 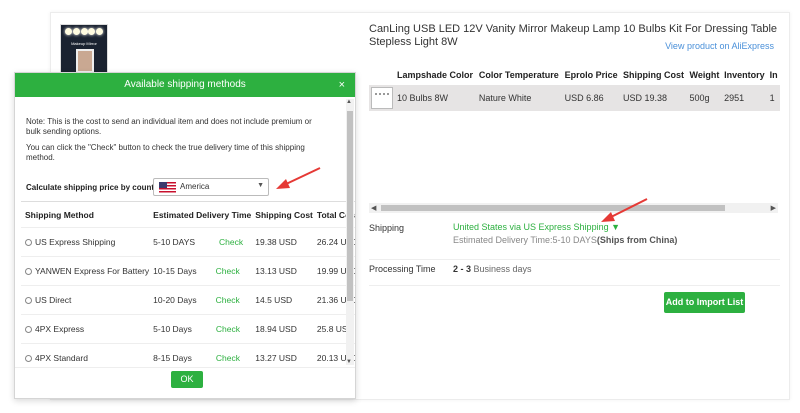 I want to click on chevron-down-icon: ▼, so click(x=260, y=185).